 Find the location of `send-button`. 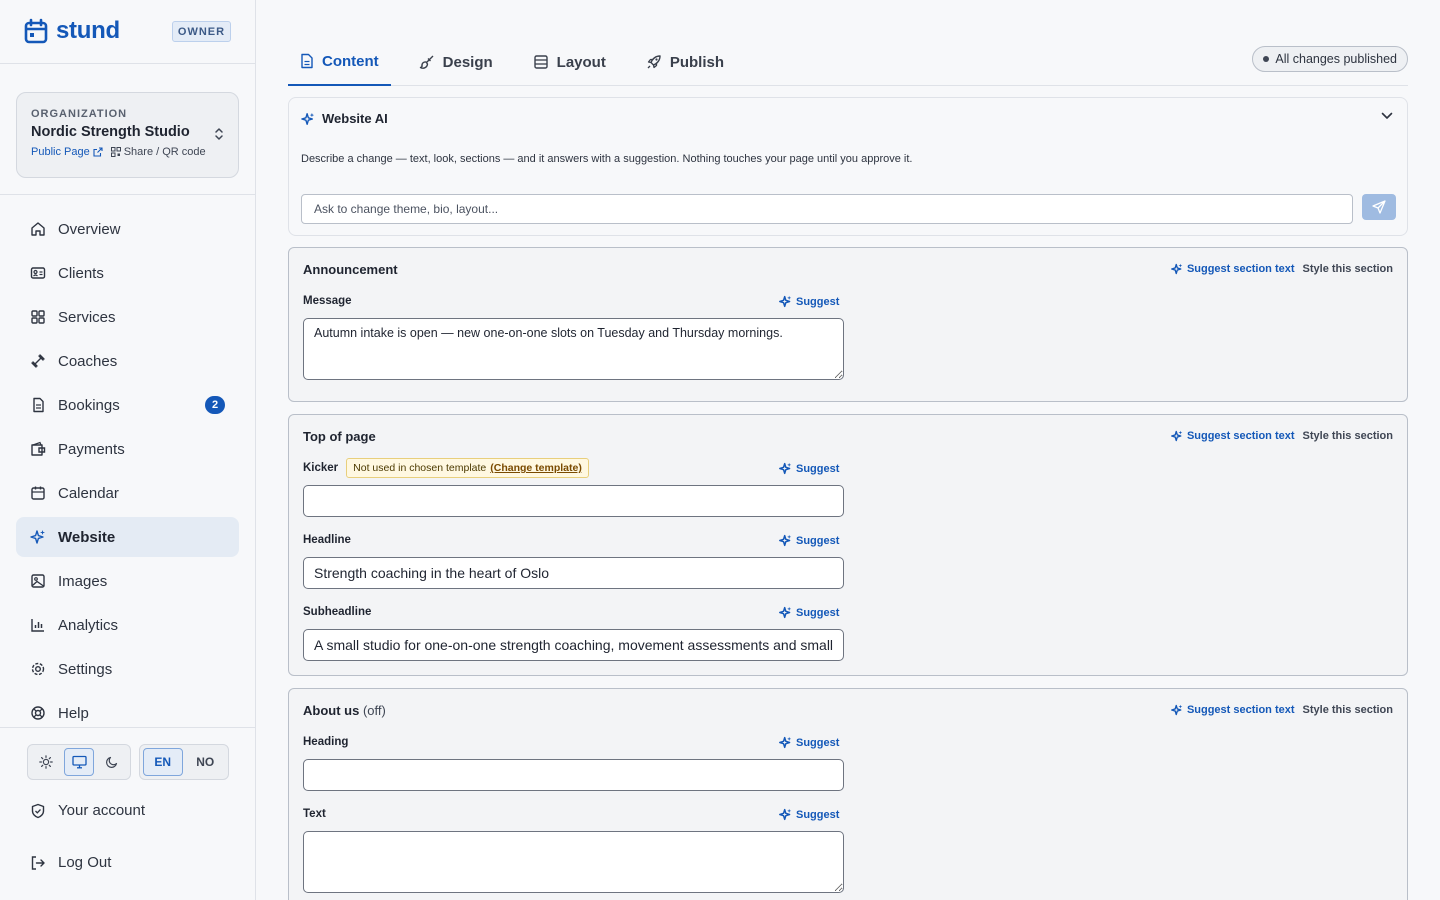

send-button is located at coordinates (1379, 207).